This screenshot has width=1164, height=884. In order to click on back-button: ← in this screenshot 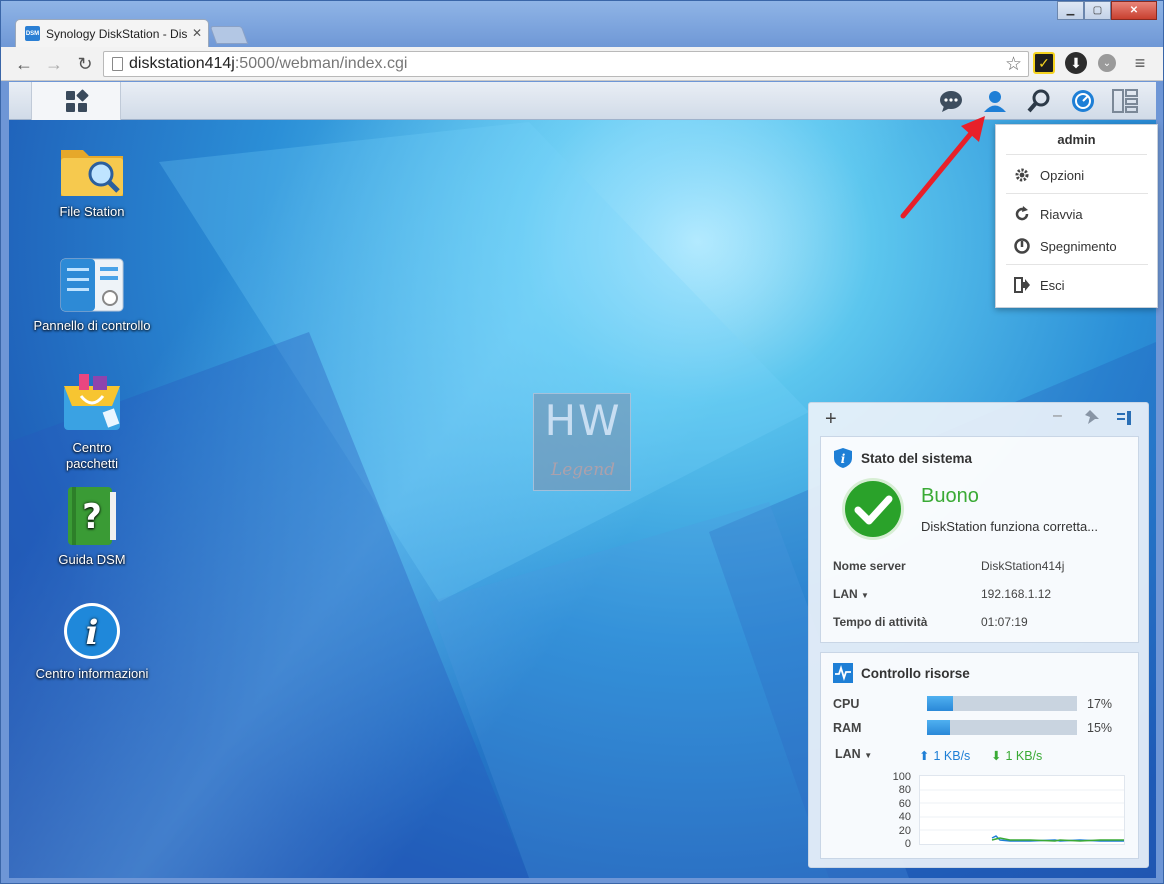, I will do `click(24, 64)`.